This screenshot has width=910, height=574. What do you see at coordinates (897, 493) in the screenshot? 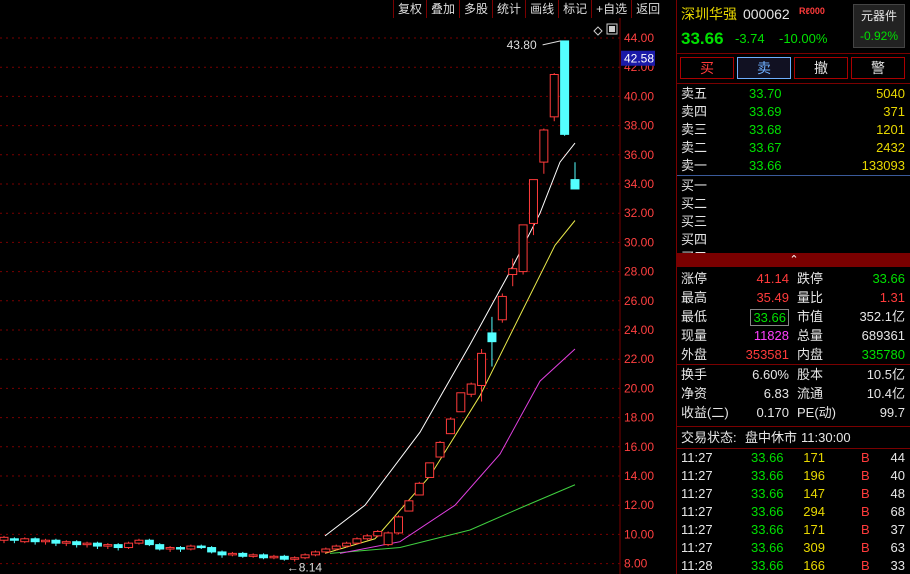
I see `tick-count: 48` at bounding box center [897, 493].